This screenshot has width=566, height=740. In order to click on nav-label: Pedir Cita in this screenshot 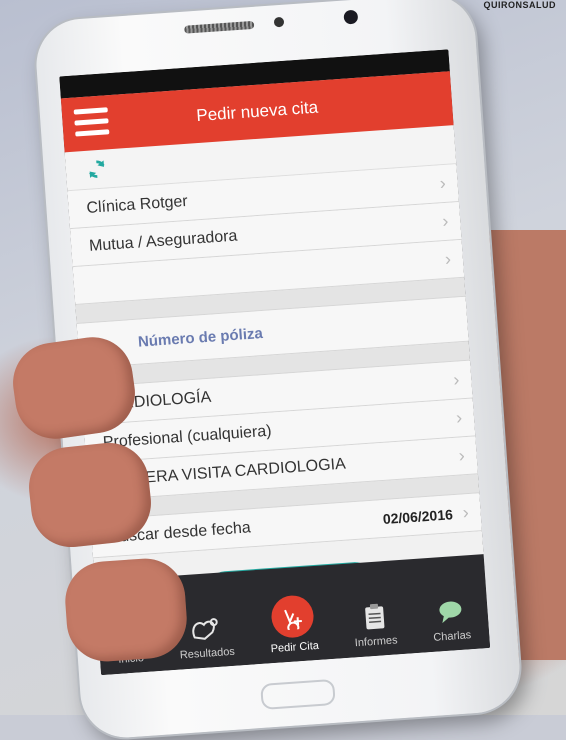, I will do `click(295, 647)`.